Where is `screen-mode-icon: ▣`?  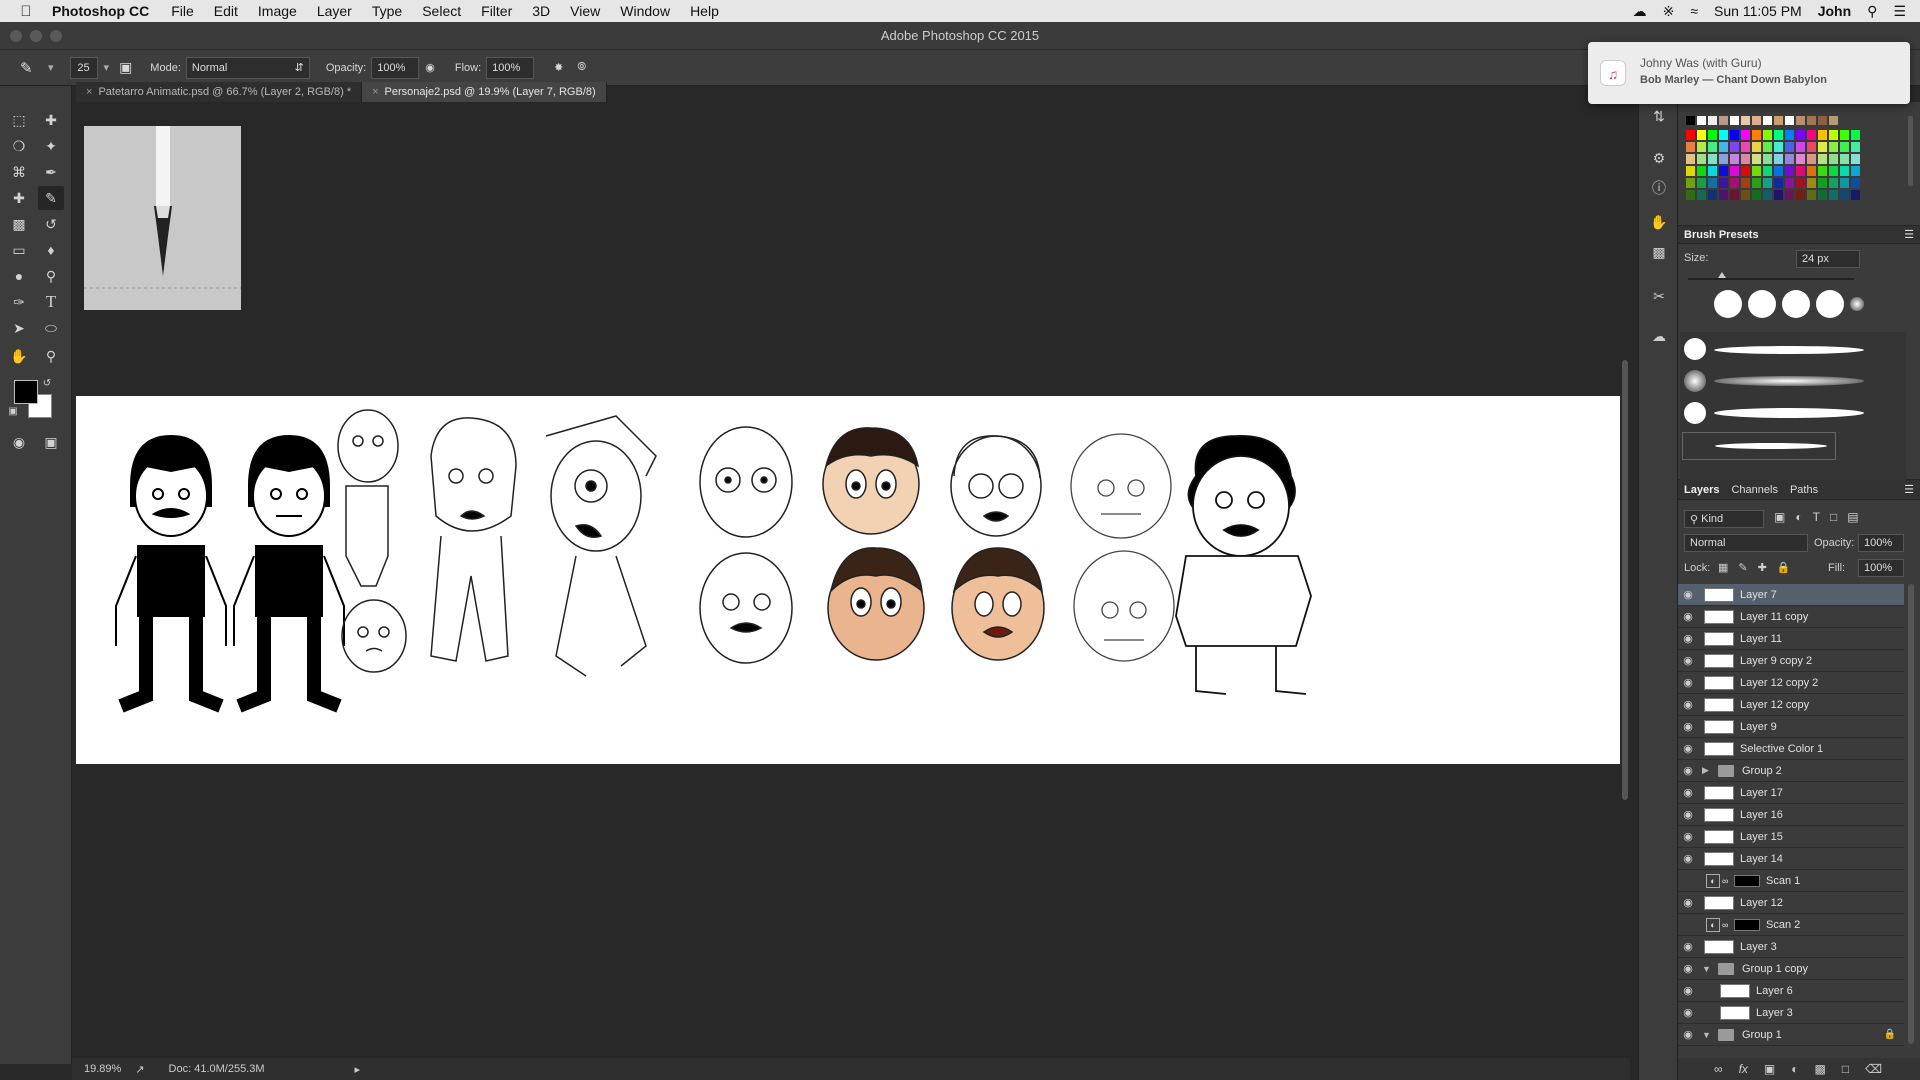
screen-mode-icon: ▣ is located at coordinates (51, 442).